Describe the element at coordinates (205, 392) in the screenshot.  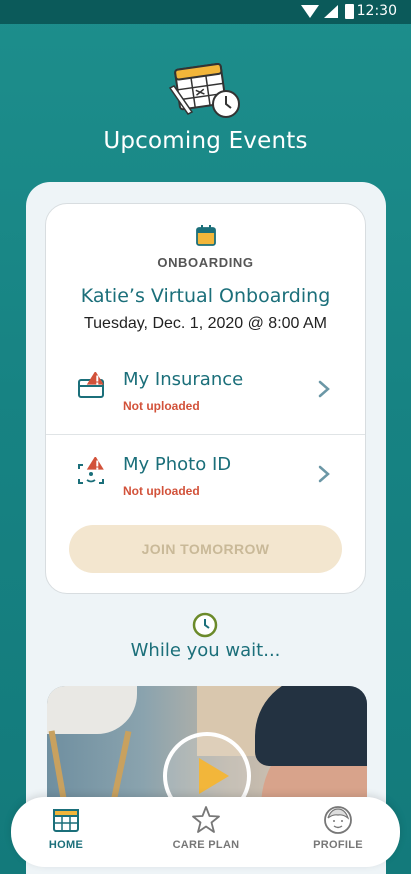
I see `insurance-row: My Insurance Not uploaded` at that location.